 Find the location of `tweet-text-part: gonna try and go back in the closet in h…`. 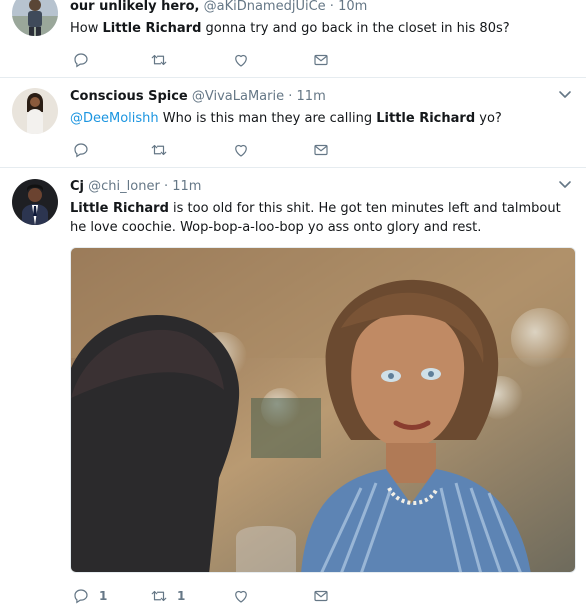

tweet-text-part: gonna try and go back in the closet in h… is located at coordinates (355, 28).